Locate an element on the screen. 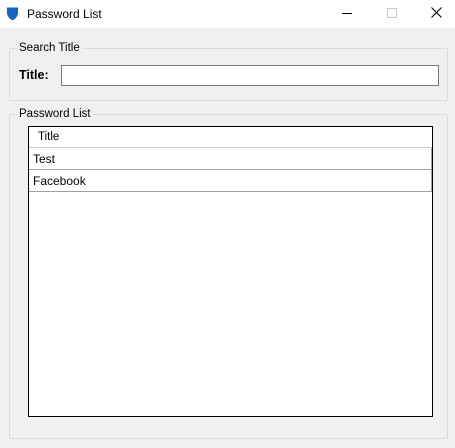 This screenshot has width=455, height=448. list-item: Facebook is located at coordinates (230, 181).